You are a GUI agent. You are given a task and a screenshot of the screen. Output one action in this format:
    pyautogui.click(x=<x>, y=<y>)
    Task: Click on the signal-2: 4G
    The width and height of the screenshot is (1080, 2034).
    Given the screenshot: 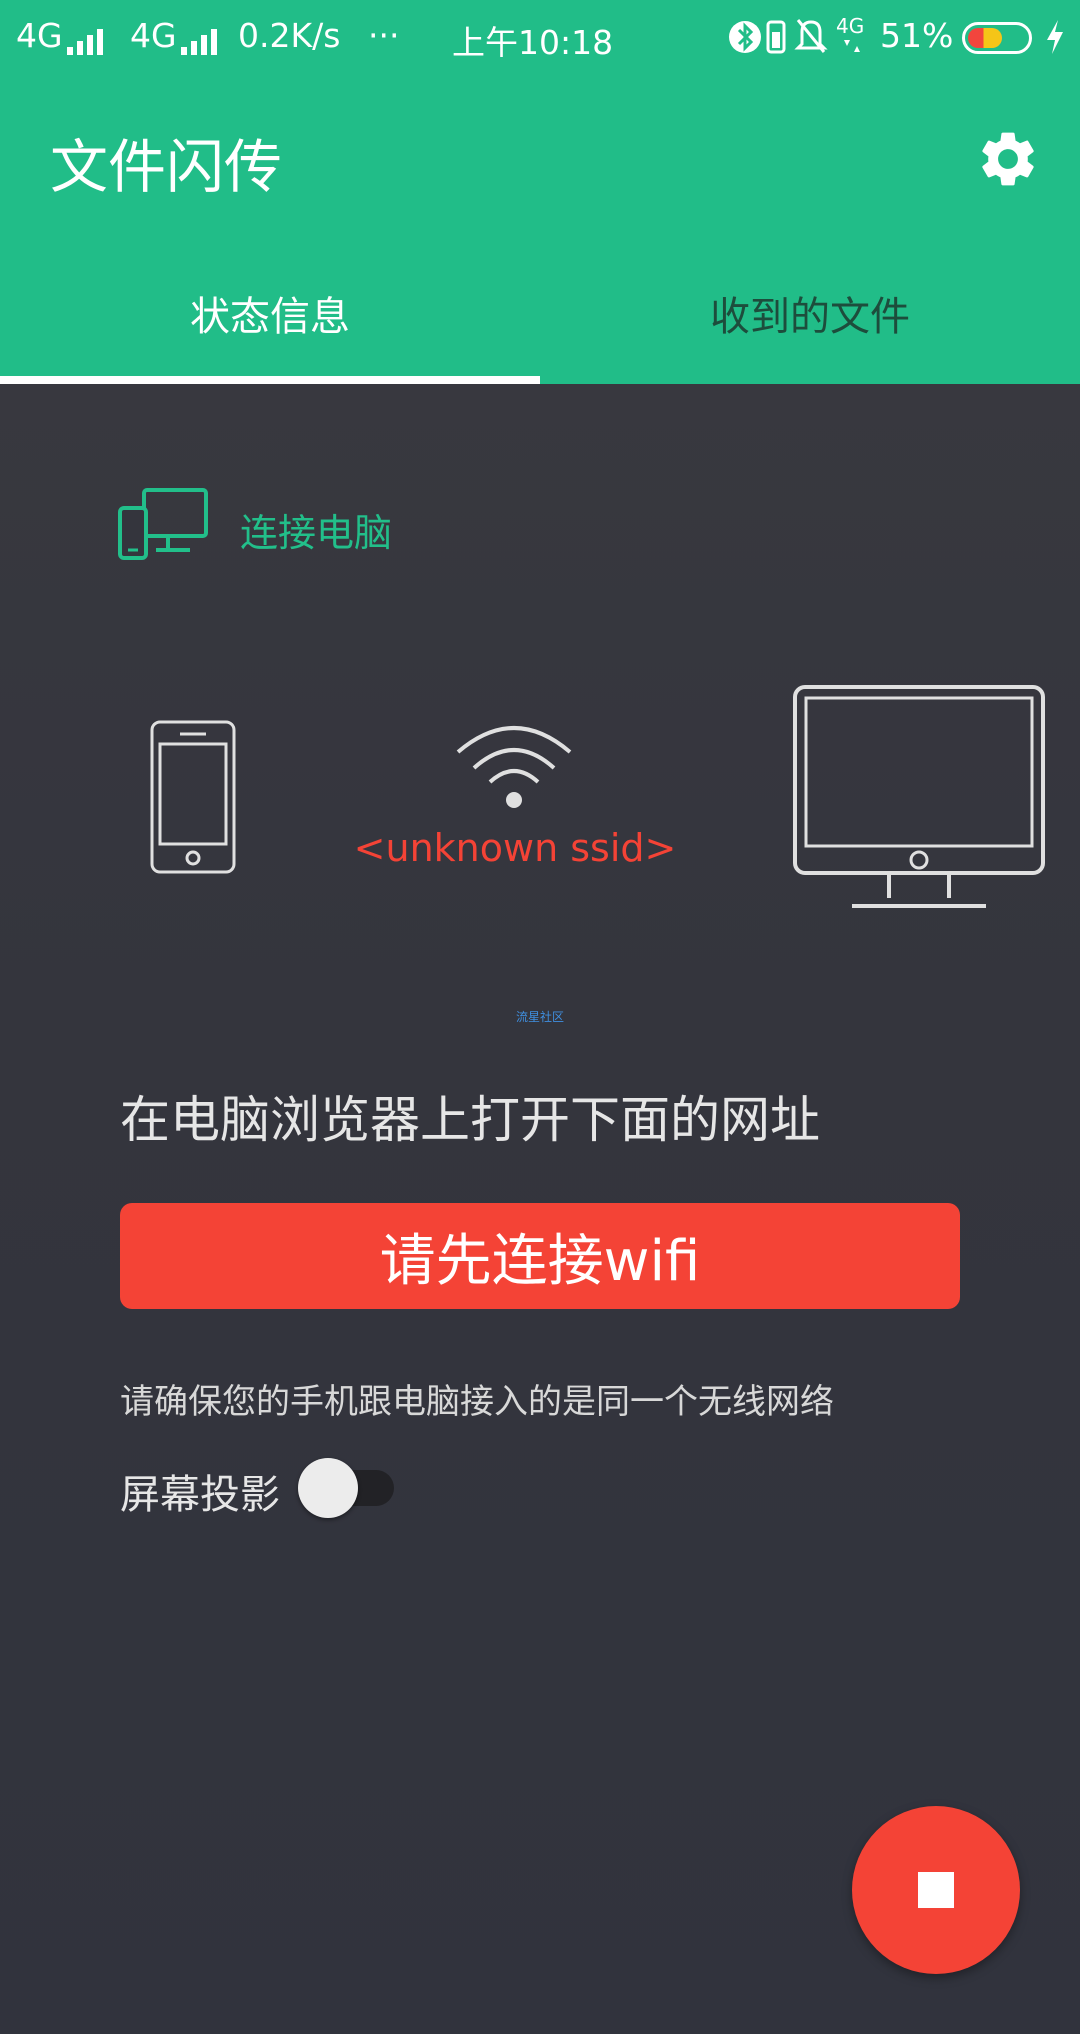 What is the action you would take?
    pyautogui.click(x=175, y=35)
    